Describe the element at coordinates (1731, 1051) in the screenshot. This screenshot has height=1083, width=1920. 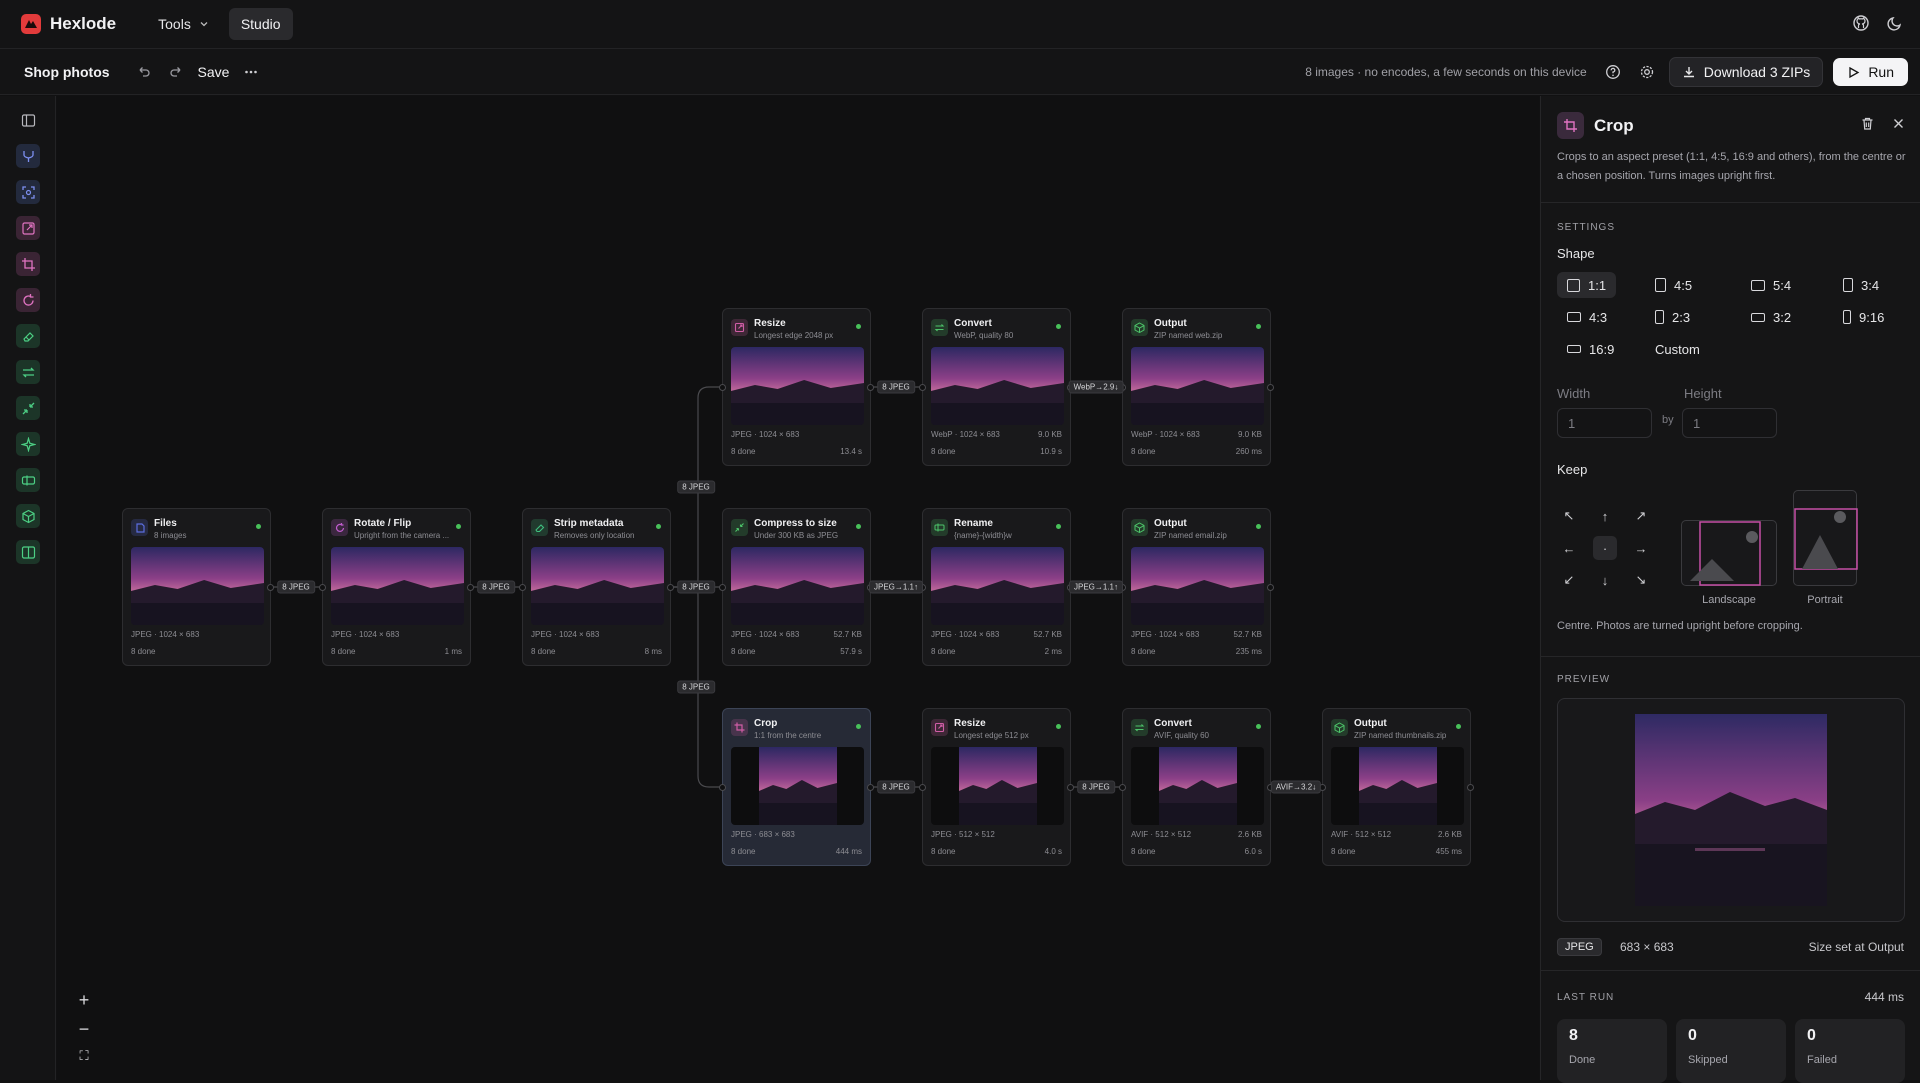
I see `stat-skipped: 0 Skipped` at that location.